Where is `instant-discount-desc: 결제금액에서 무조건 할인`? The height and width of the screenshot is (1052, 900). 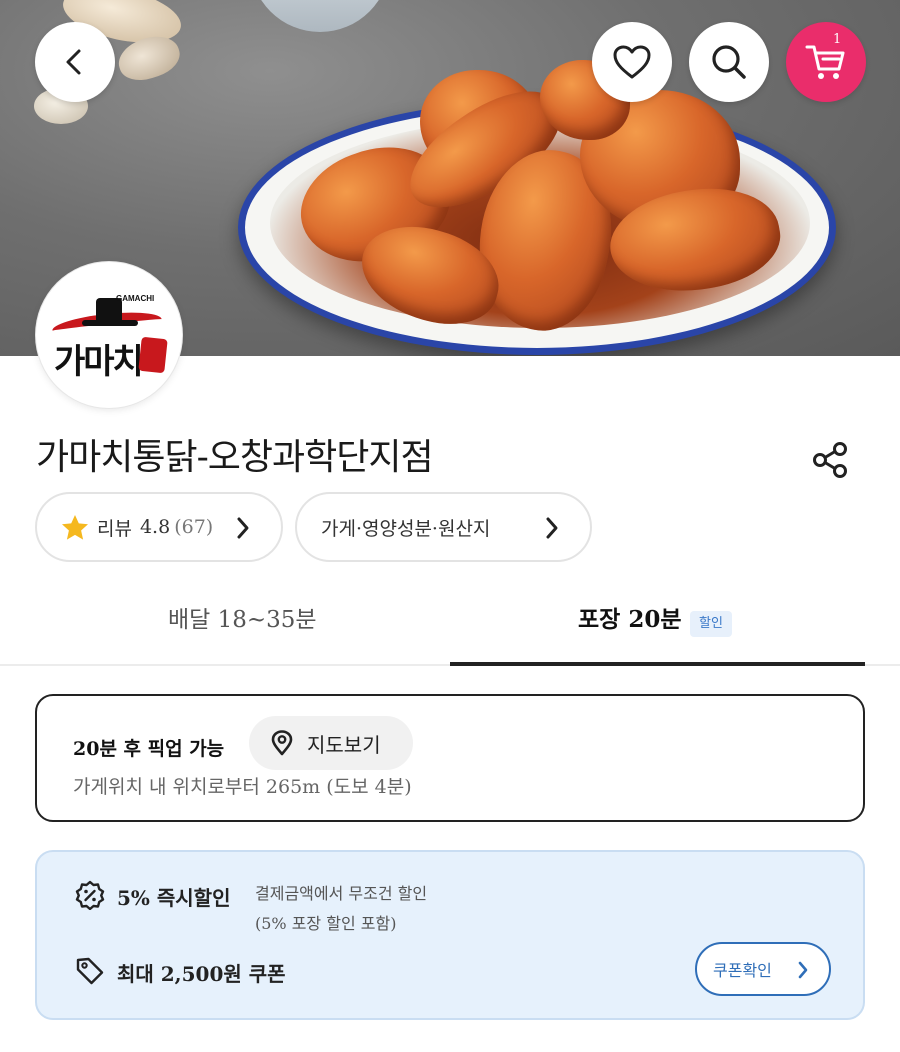
instant-discount-desc: 결제금액에서 무조건 할인 is located at coordinates (341, 893).